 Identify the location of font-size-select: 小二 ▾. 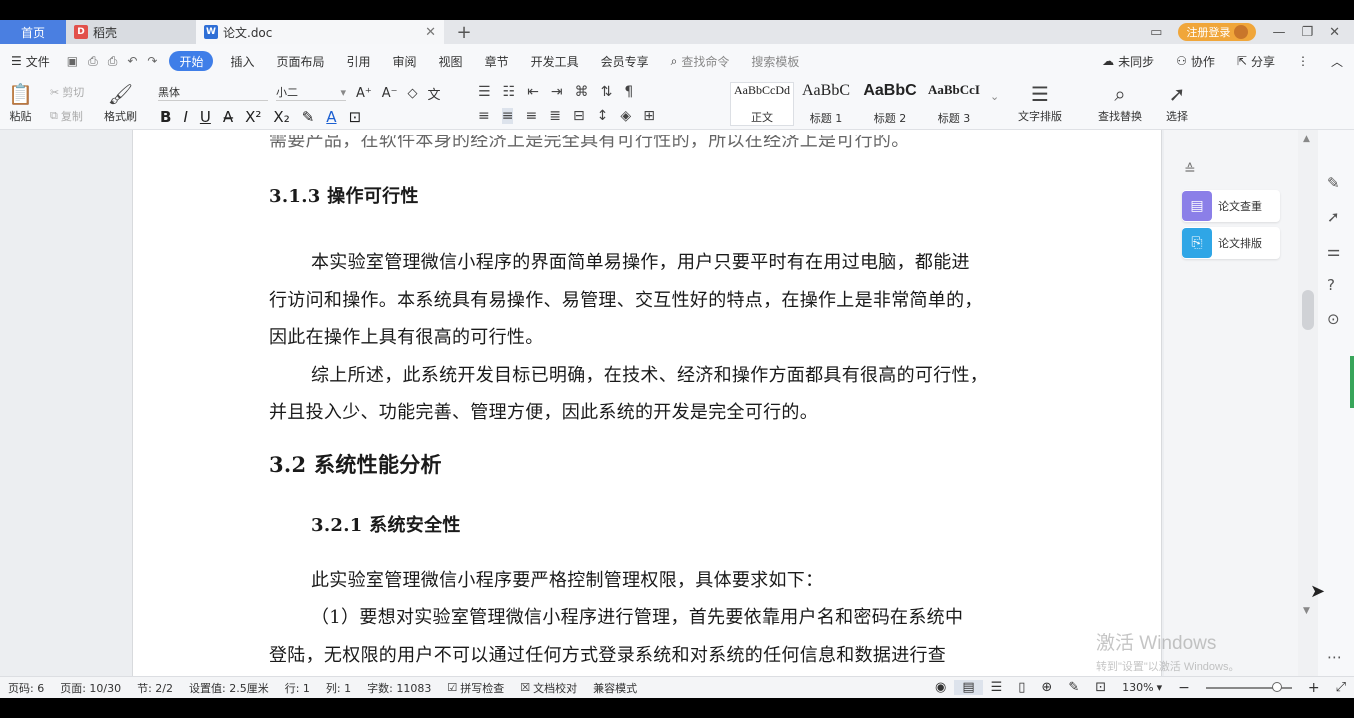
(311, 92).